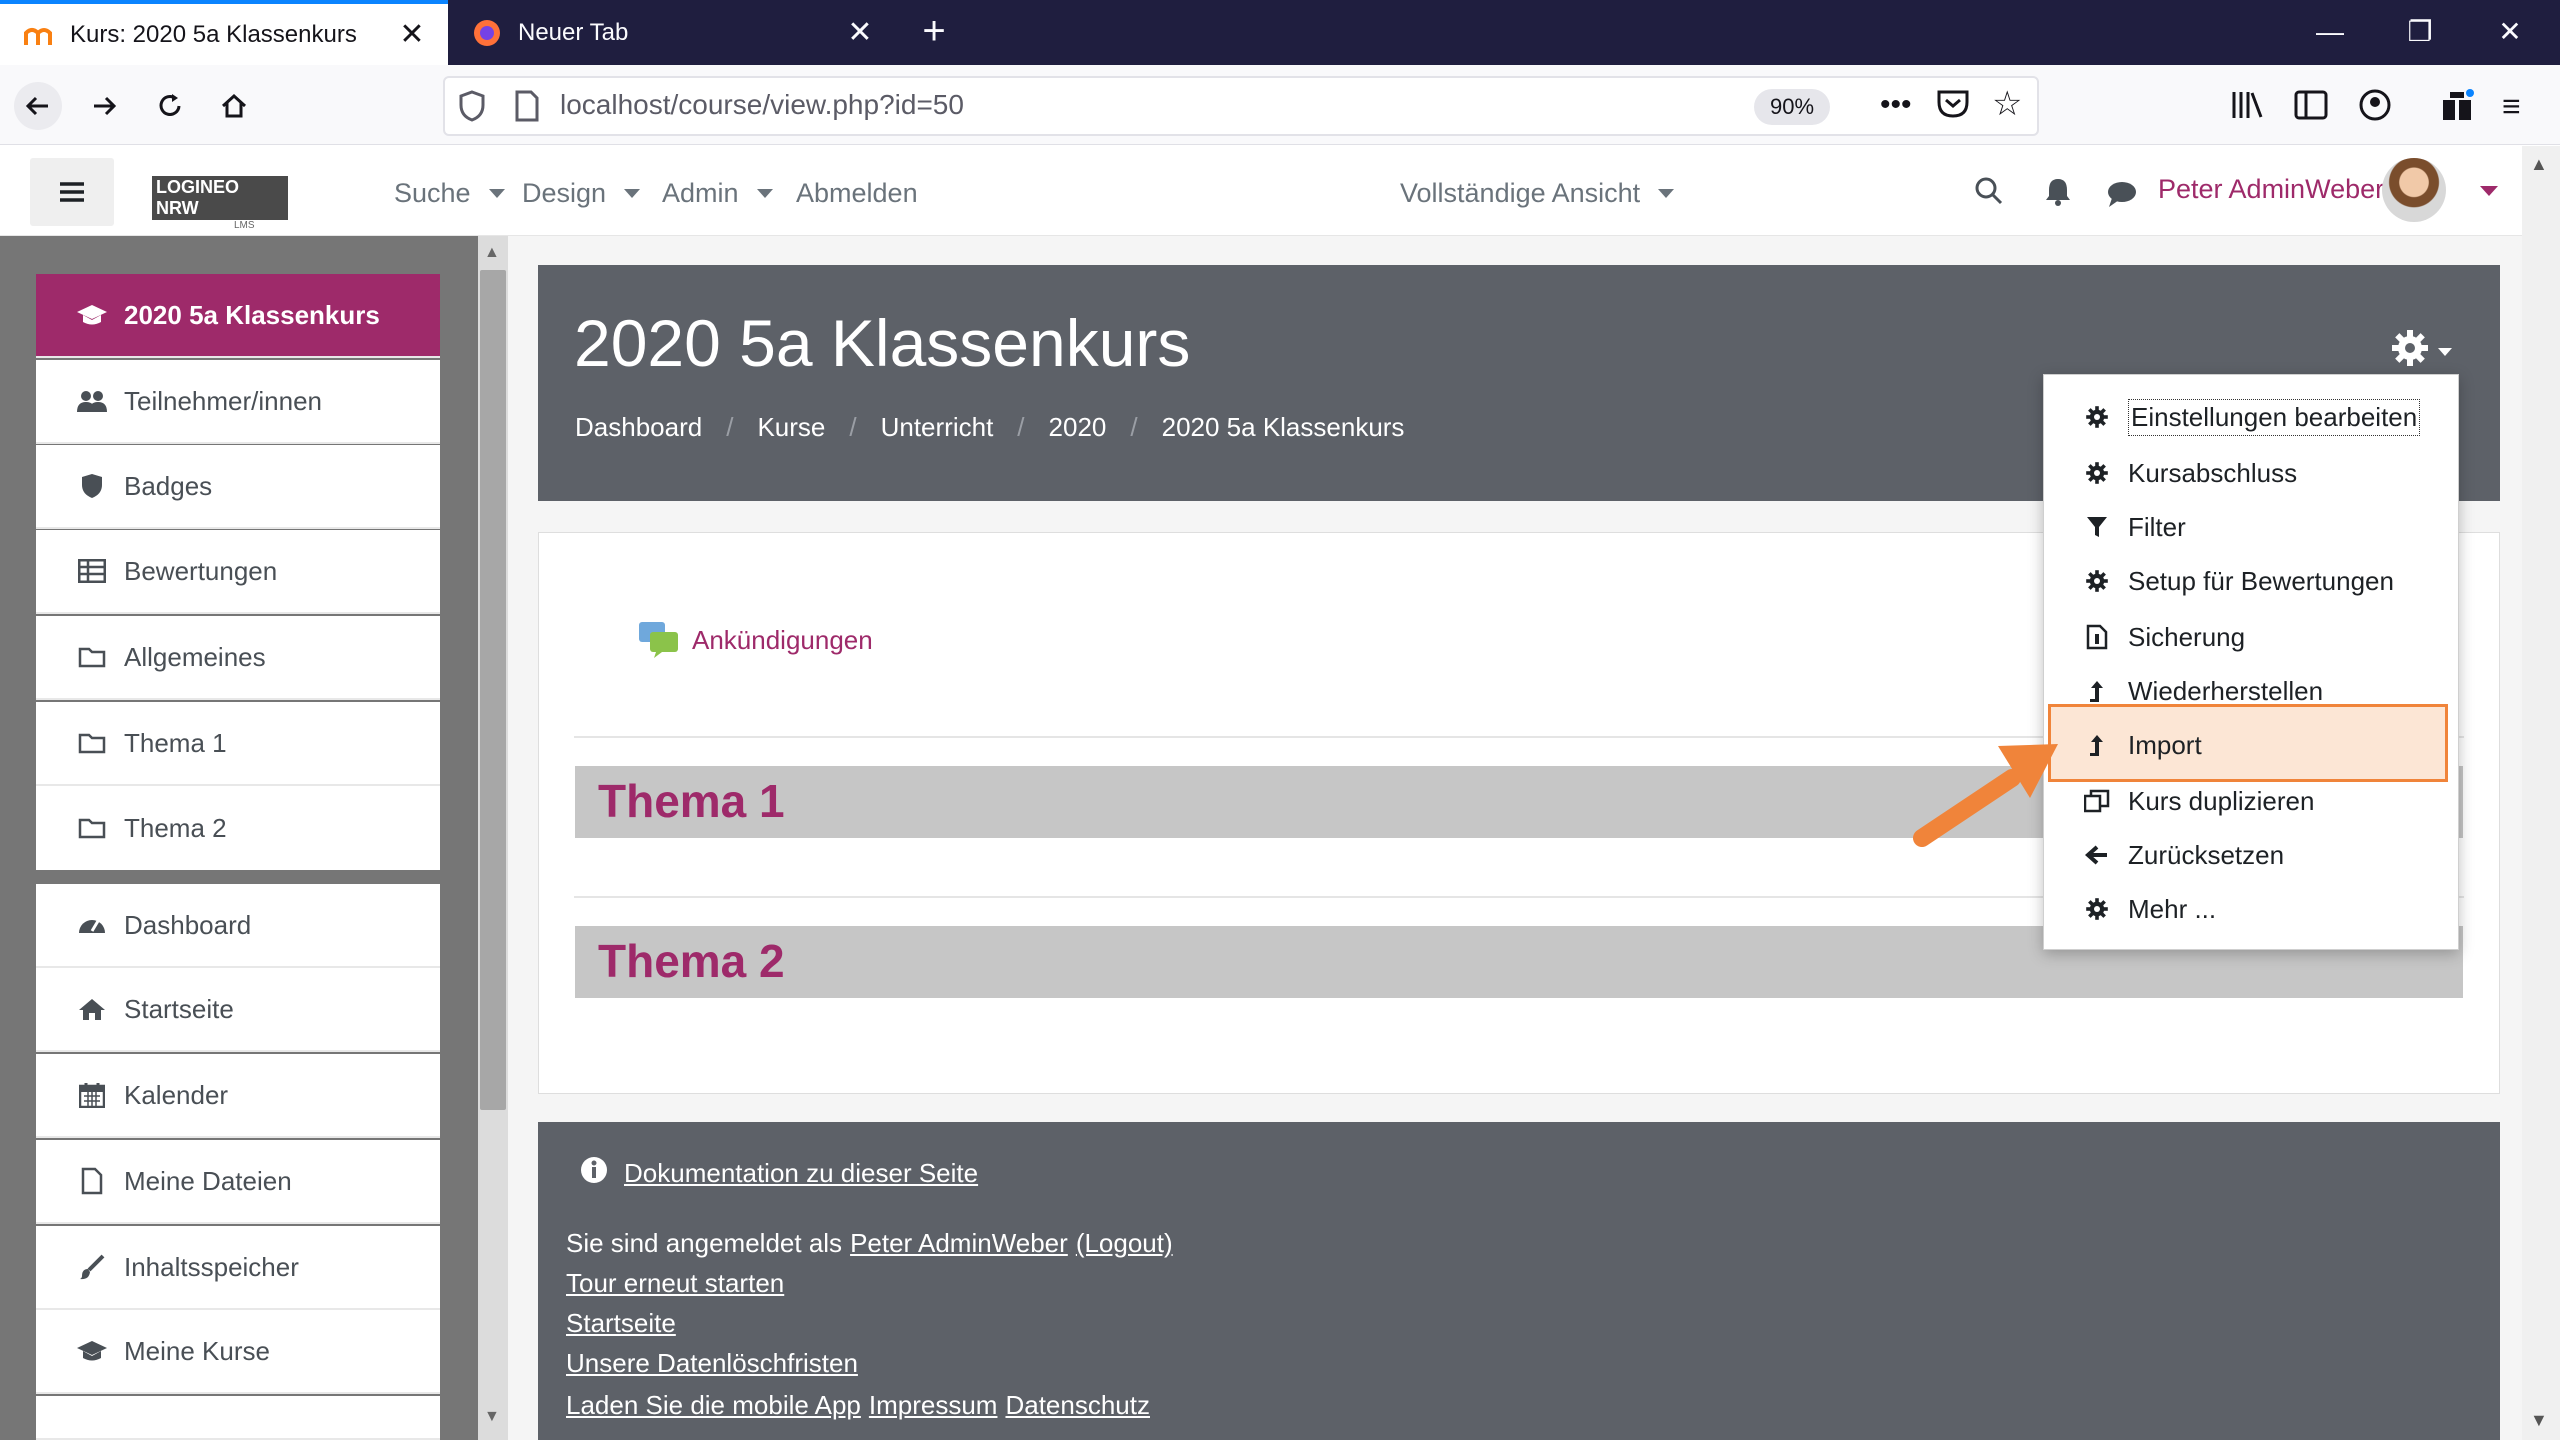 This screenshot has height=1440, width=2560. What do you see at coordinates (2511, 106) in the screenshot?
I see `app-menu-icon: ≡` at bounding box center [2511, 106].